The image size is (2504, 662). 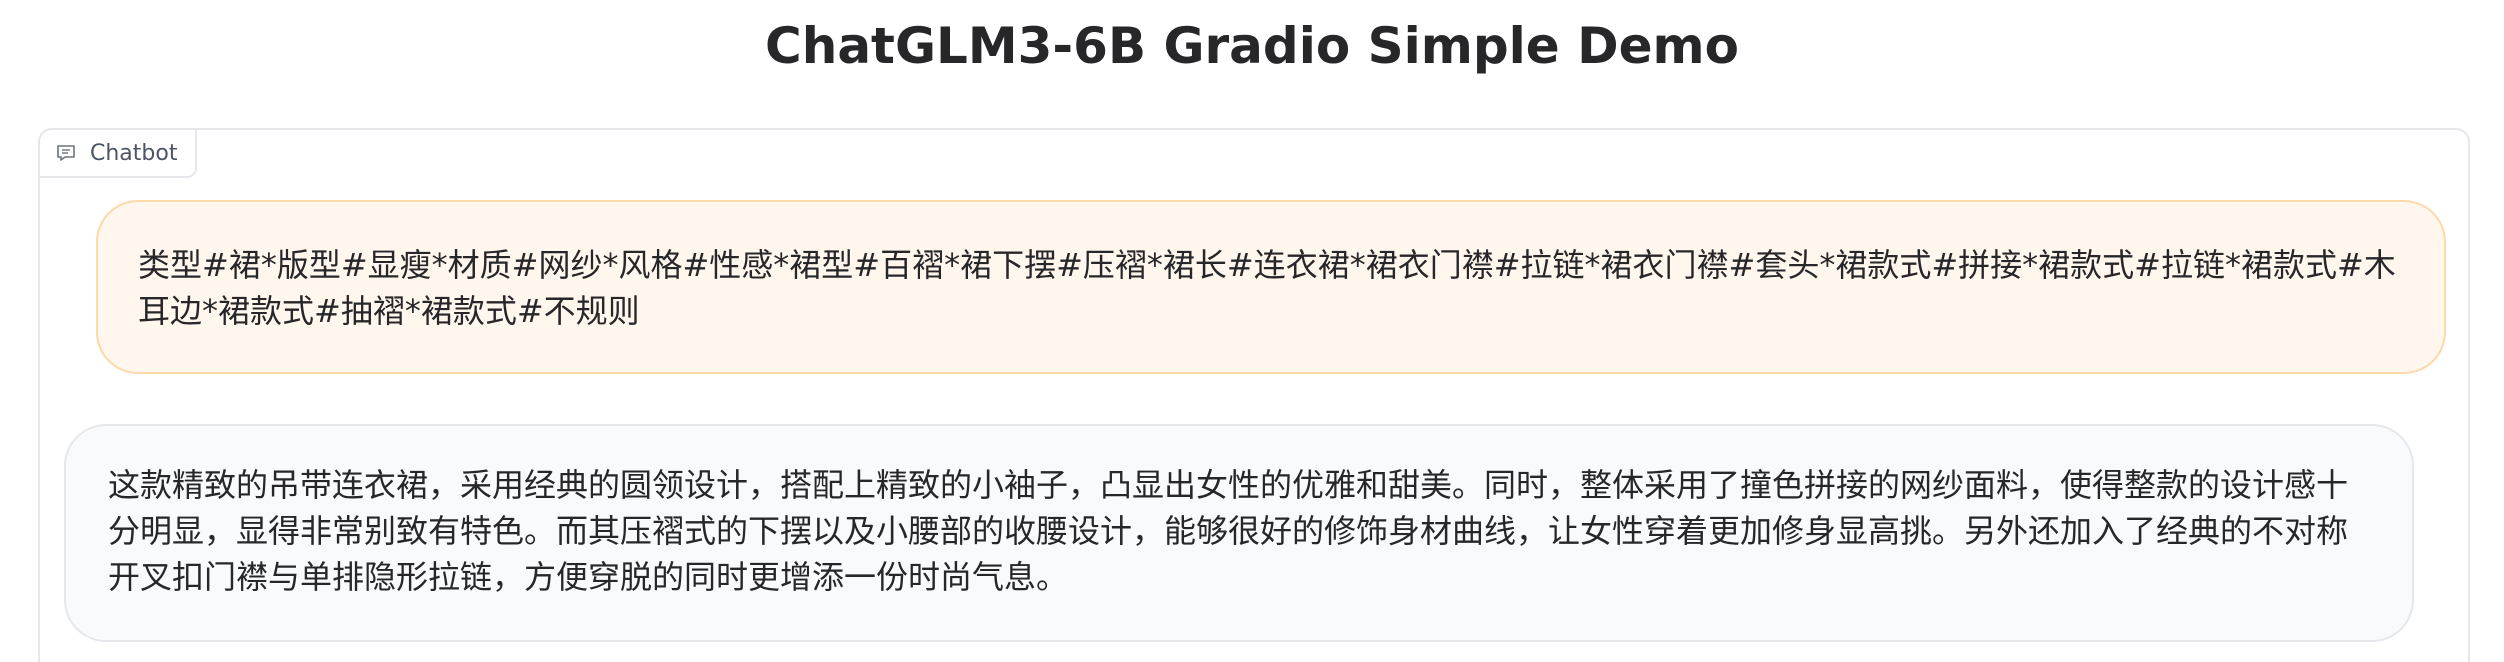 I want to click on chatbot-label-text: Chatbot, so click(x=134, y=153).